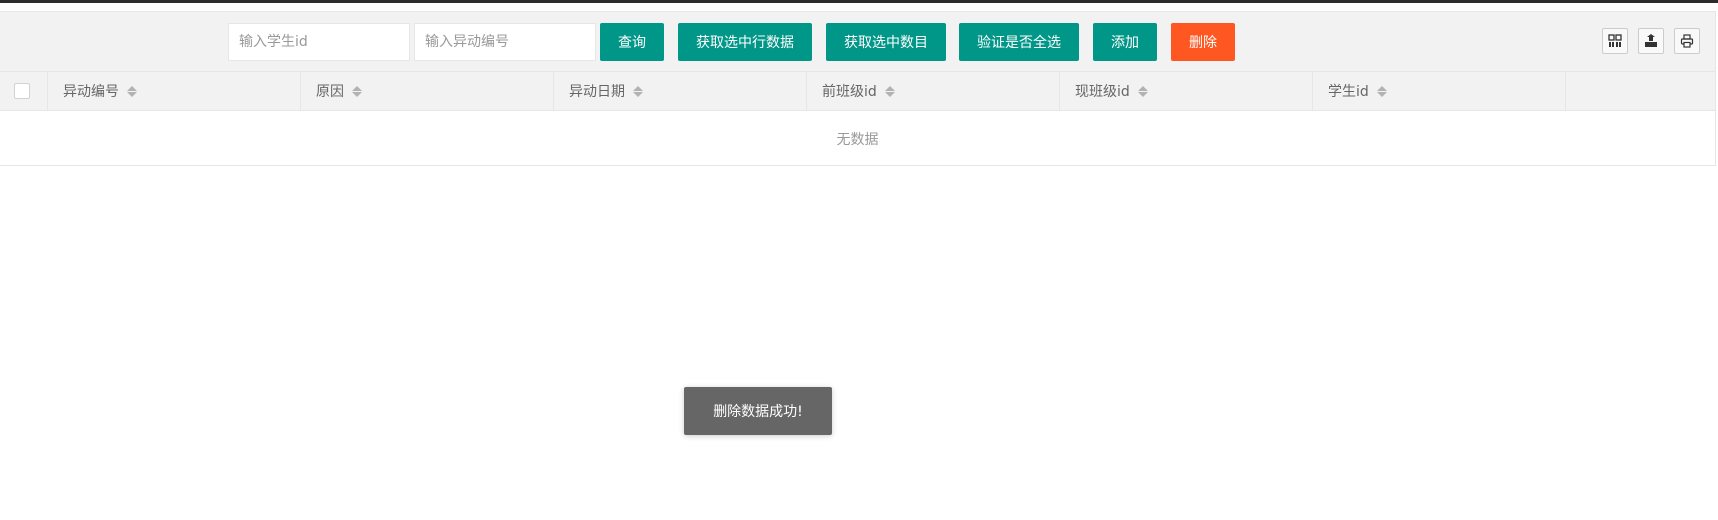 The width and height of the screenshot is (1718, 520). What do you see at coordinates (849, 92) in the screenshot?
I see `column-header-label: 前班级id` at bounding box center [849, 92].